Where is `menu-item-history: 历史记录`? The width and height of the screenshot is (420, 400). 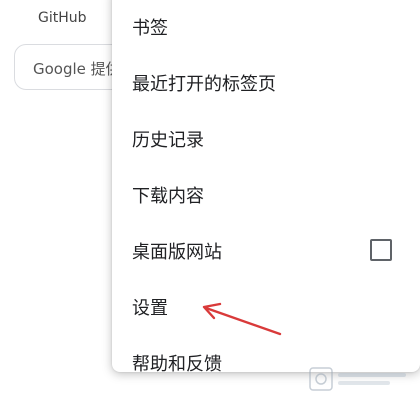
menu-item-history: 历史记录 is located at coordinates (266, 138).